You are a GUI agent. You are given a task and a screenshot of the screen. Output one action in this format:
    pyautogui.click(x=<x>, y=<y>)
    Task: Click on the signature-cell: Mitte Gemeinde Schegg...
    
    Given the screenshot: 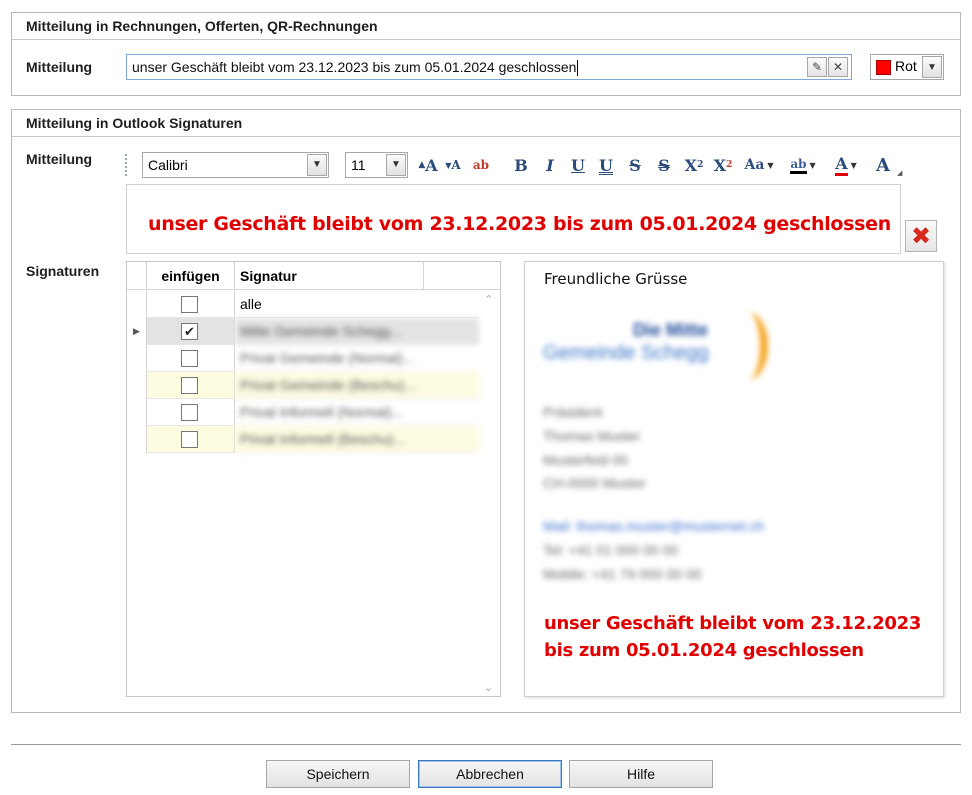 What is the action you would take?
    pyautogui.click(x=357, y=331)
    